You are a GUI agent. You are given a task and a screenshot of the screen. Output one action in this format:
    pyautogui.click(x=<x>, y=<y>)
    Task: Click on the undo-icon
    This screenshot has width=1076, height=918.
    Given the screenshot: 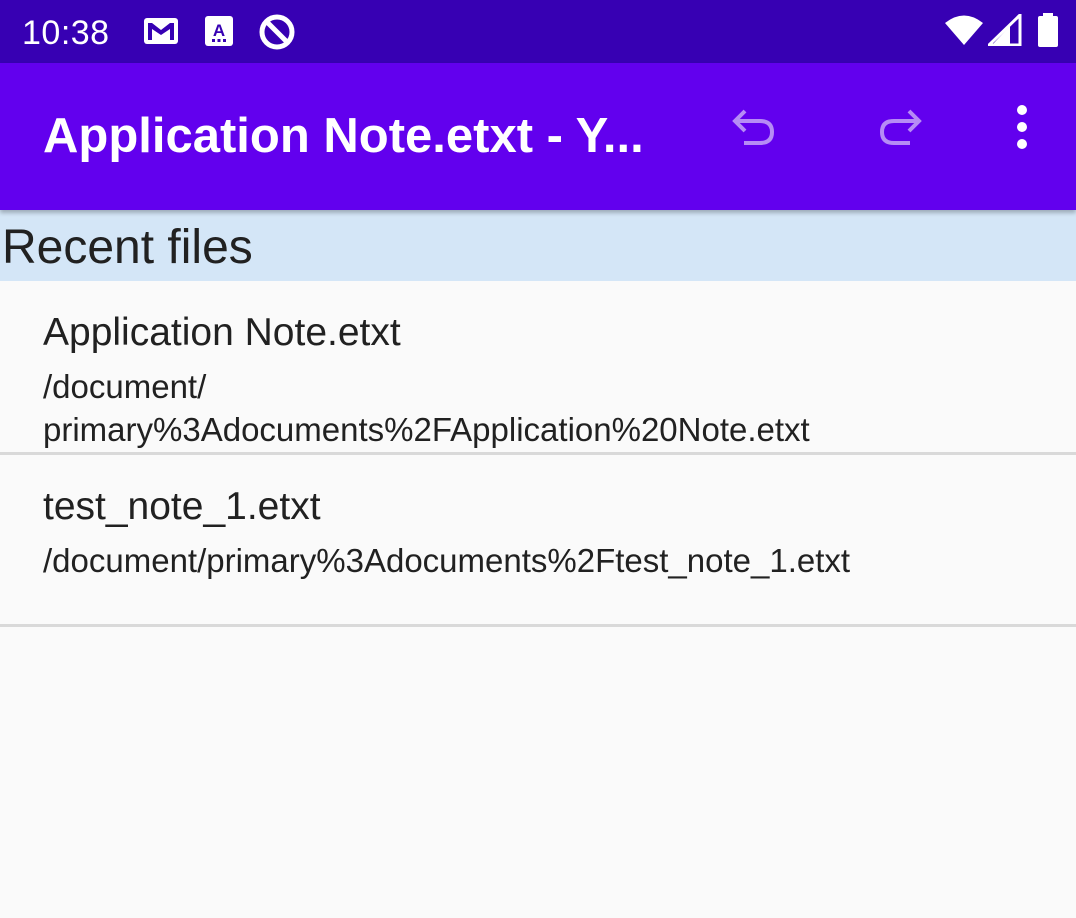 What is the action you would take?
    pyautogui.click(x=754, y=129)
    